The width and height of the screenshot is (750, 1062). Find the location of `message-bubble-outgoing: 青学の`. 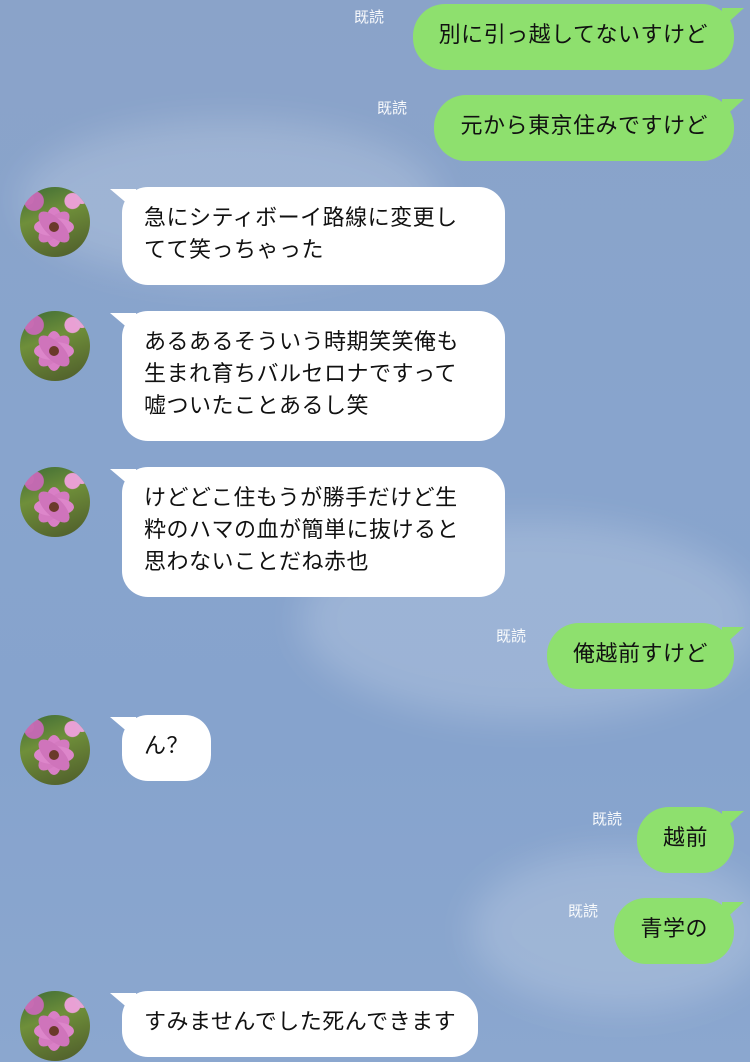

message-bubble-outgoing: 青学の is located at coordinates (674, 931).